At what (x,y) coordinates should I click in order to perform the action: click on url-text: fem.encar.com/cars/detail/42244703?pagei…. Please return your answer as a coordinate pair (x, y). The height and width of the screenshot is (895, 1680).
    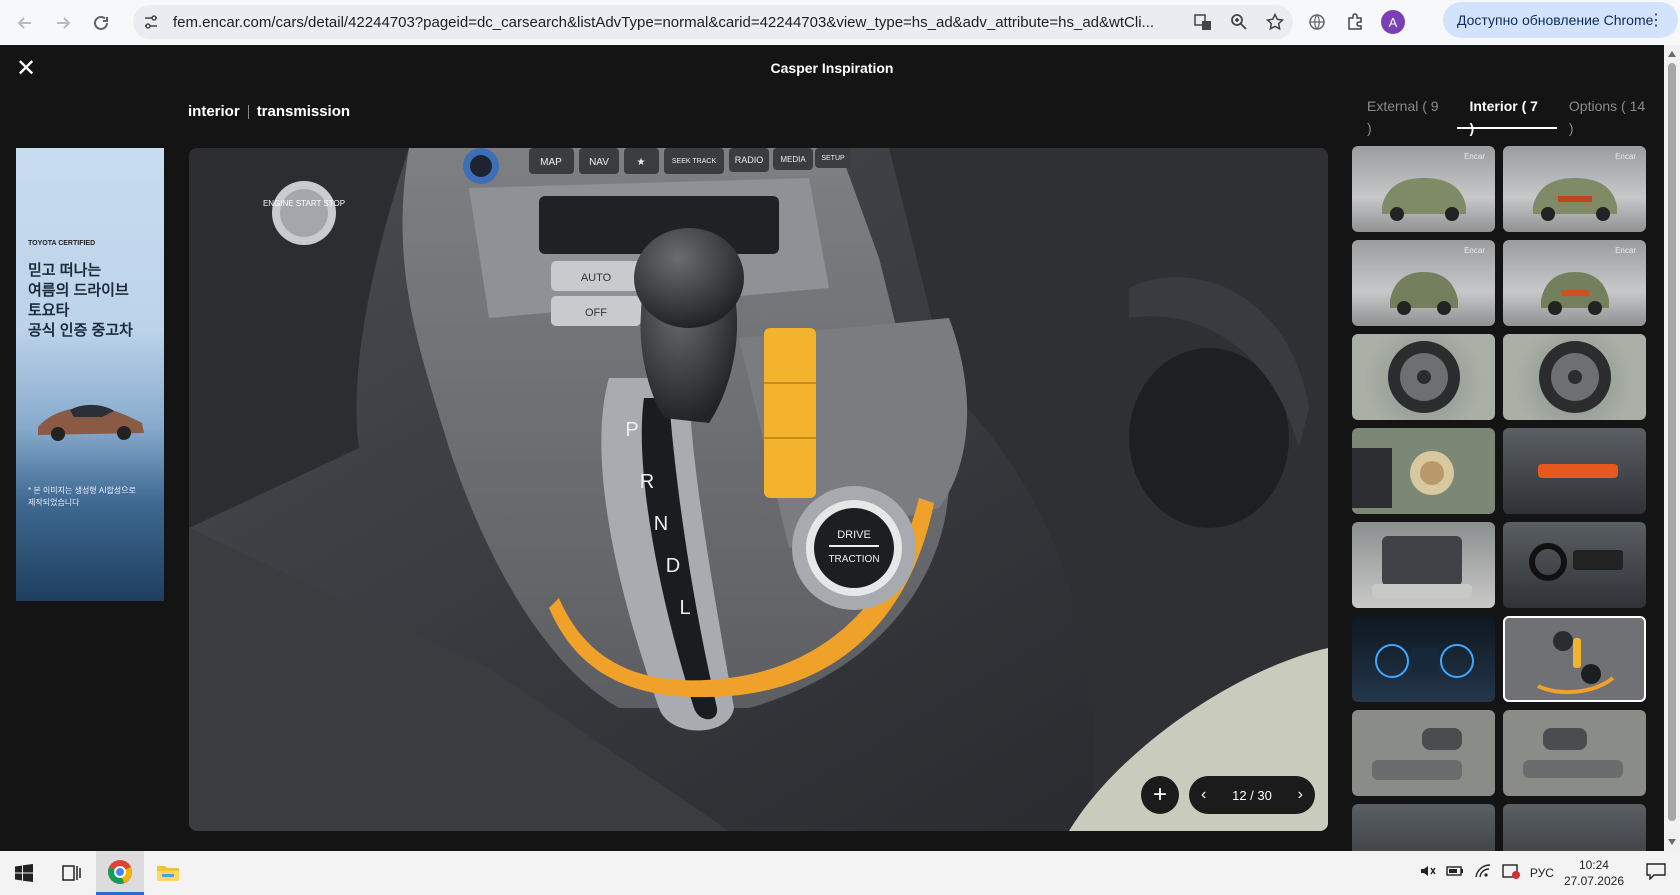
    Looking at the image, I should click on (678, 22).